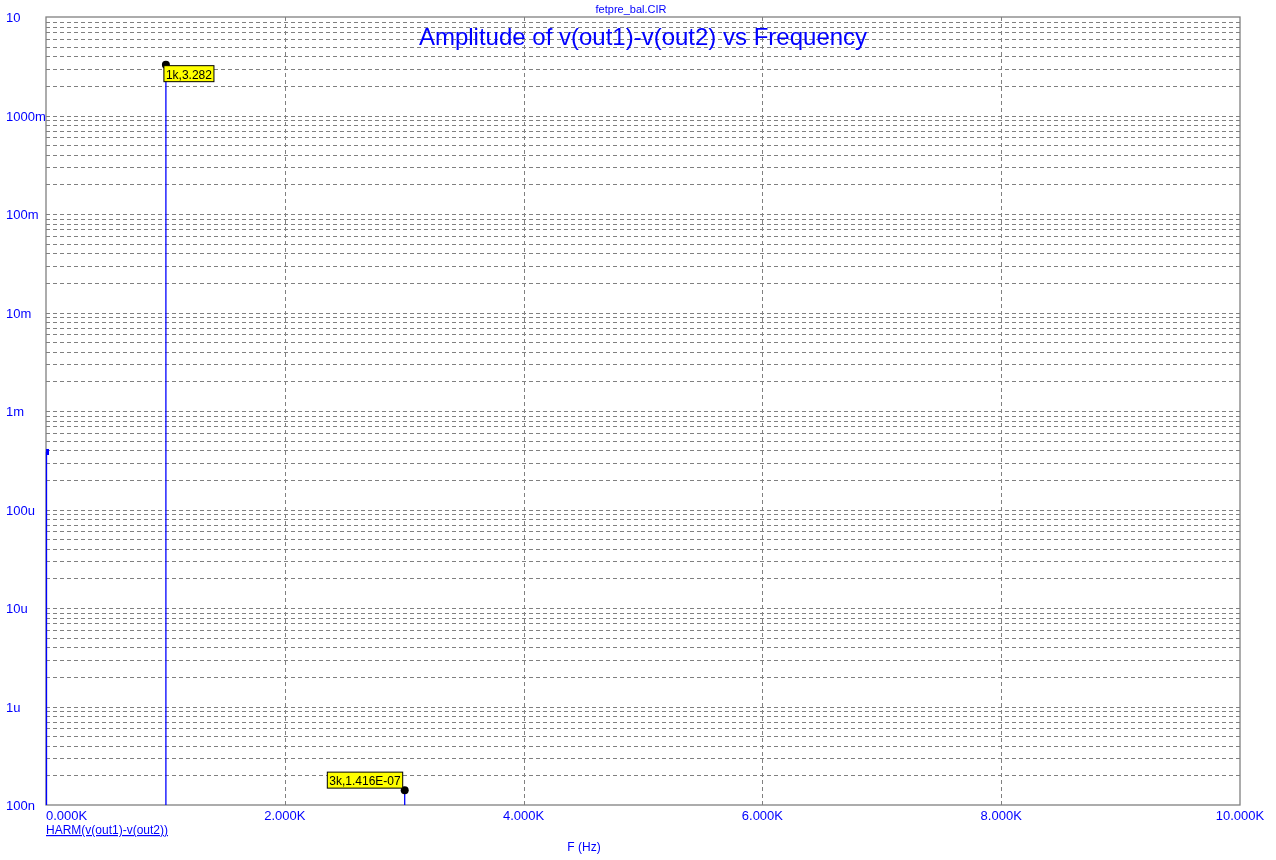  What do you see at coordinates (107, 830) in the screenshot?
I see `trace-label: HARM(v(out1)-v(out2))` at bounding box center [107, 830].